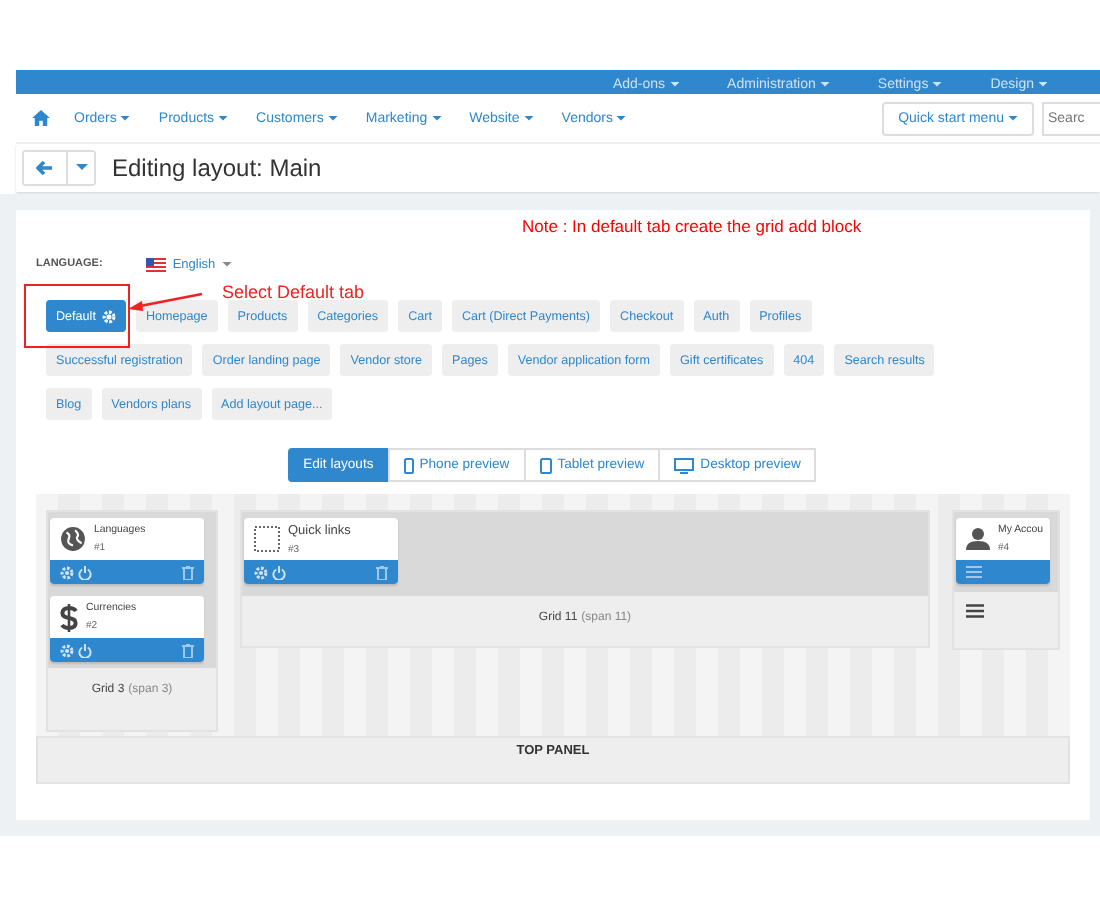 The width and height of the screenshot is (1100, 900). I want to click on placeholder-icon, so click(267, 539).